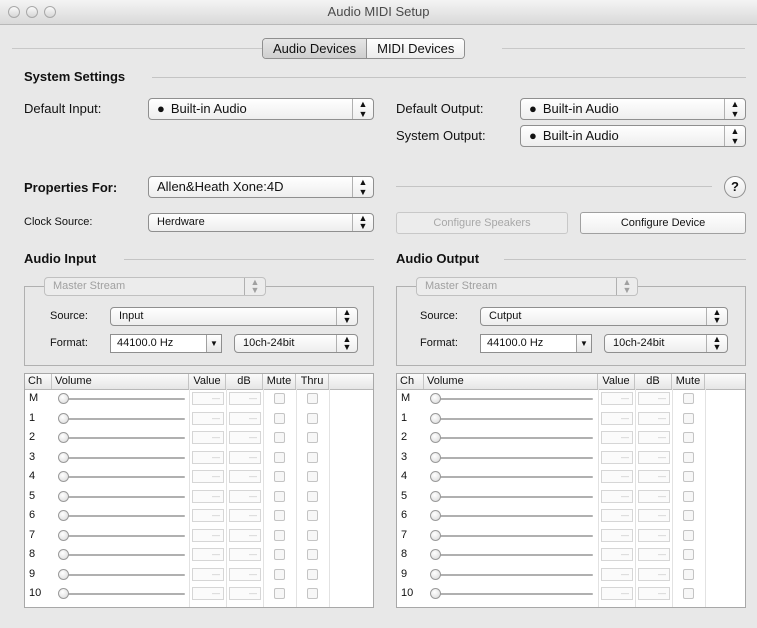 The image size is (757, 628). Describe the element at coordinates (536, 343) in the screenshot. I see `output-rate-select: 44100.0 Hz ▼` at that location.